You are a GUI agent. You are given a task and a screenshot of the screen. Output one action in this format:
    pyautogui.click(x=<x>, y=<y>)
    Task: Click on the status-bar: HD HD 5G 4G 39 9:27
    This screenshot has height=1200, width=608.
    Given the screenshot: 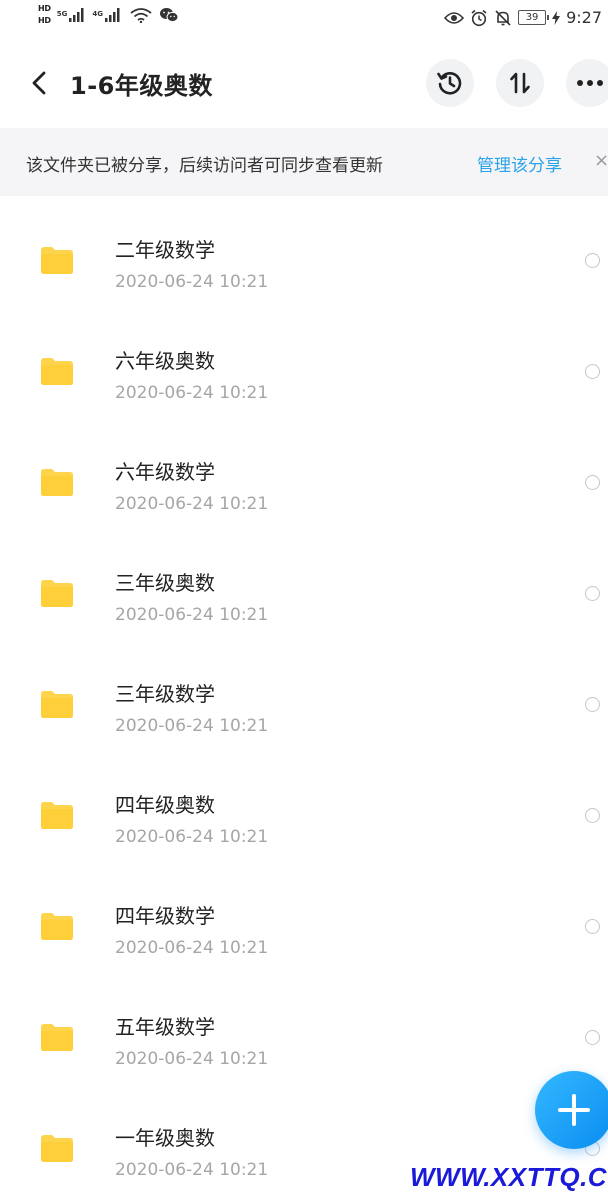 What is the action you would take?
    pyautogui.click(x=304, y=20)
    